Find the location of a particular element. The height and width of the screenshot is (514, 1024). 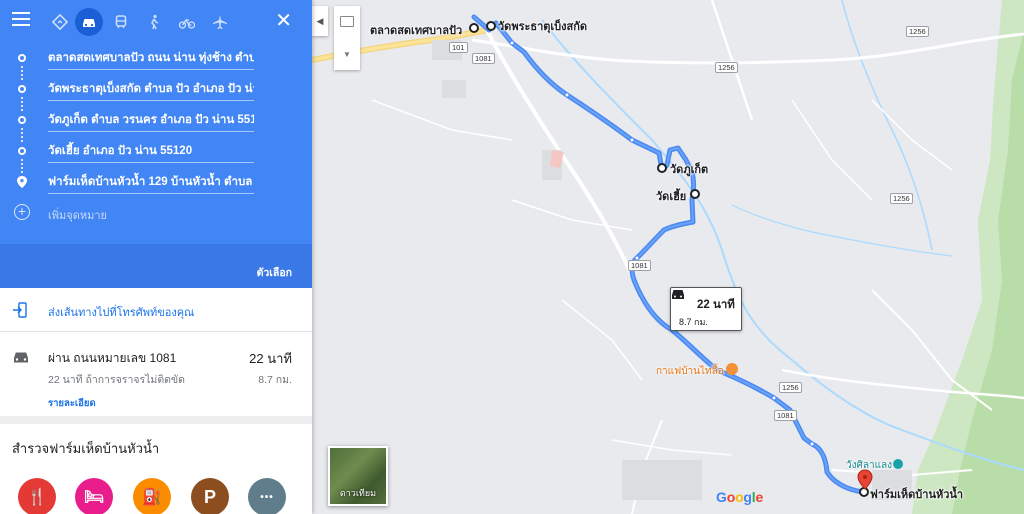

route-details-link: รายละเอียด is located at coordinates (72, 403).